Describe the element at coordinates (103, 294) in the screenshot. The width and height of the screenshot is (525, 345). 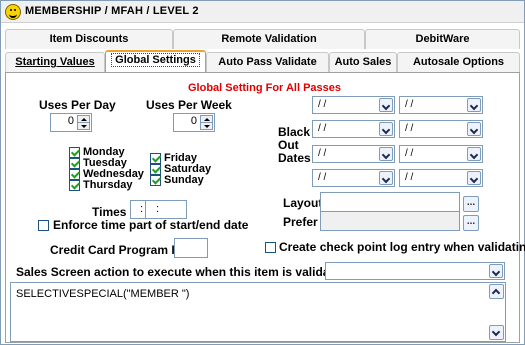
I see `script-text: SELECTIVESPECIAL("MEMBER ")` at that location.